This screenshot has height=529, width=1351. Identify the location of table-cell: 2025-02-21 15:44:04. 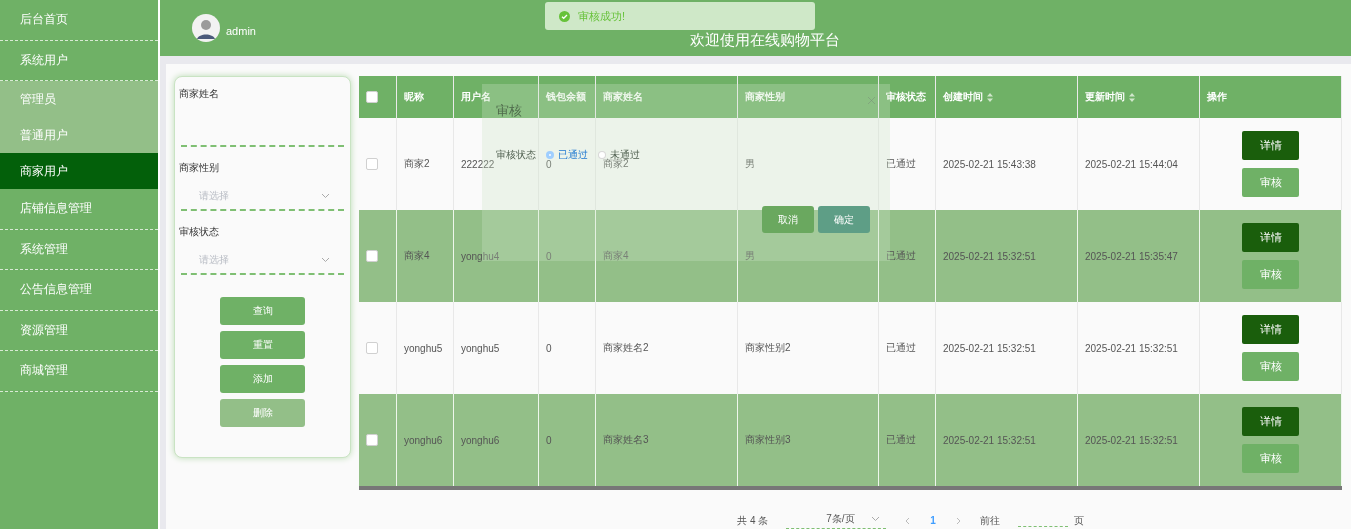
(1131, 164).